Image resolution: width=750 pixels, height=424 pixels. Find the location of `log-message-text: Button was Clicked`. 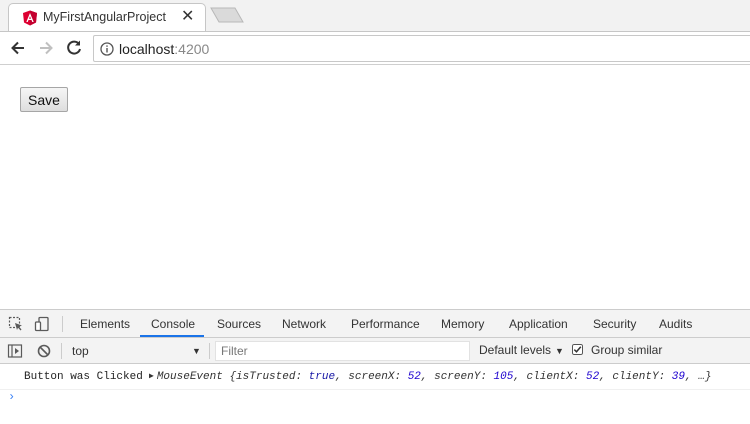

log-message-text: Button was Clicked is located at coordinates (83, 377).